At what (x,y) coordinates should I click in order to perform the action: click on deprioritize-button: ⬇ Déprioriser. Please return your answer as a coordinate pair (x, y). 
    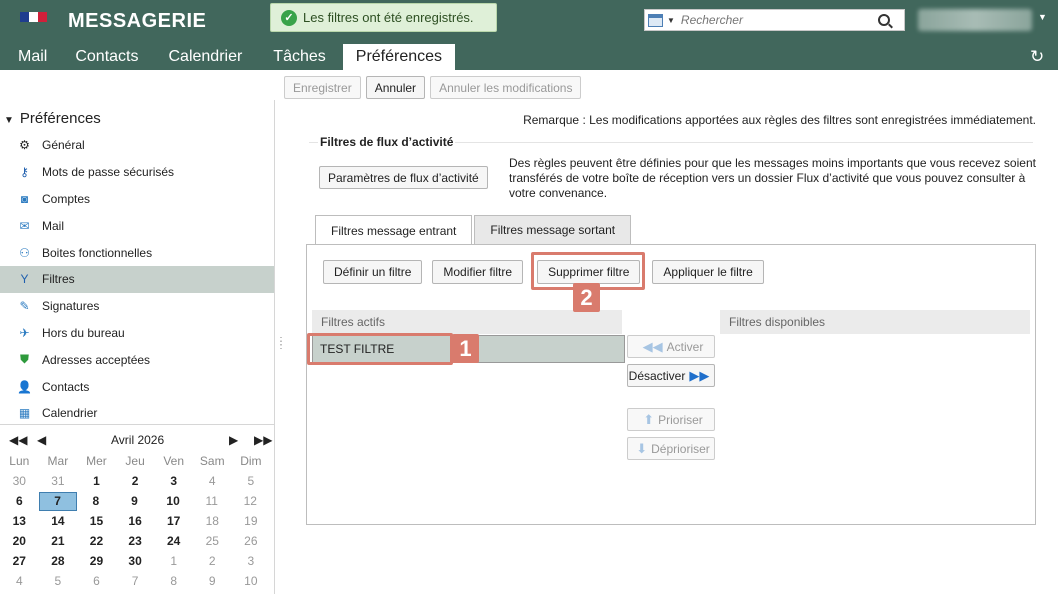
    Looking at the image, I should click on (671, 448).